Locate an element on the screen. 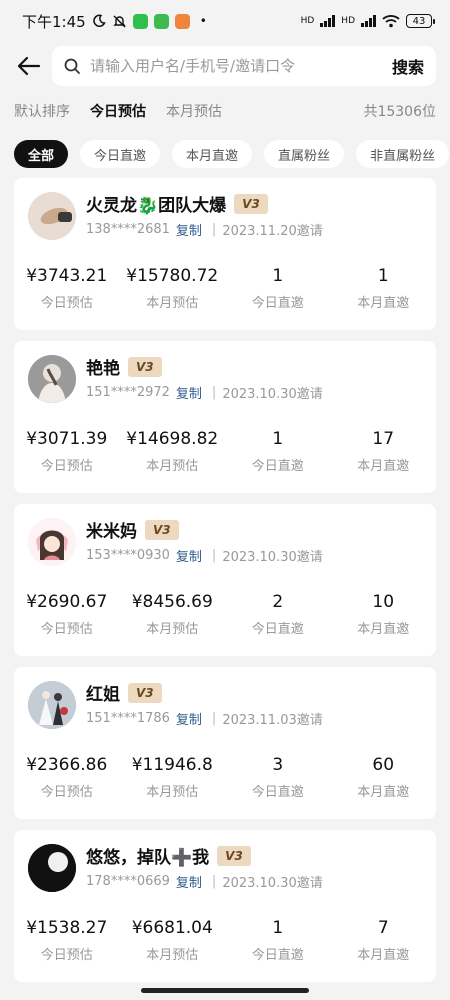 The height and width of the screenshot is (1000, 450). network-hd-label-1: HD is located at coordinates (307, 21).